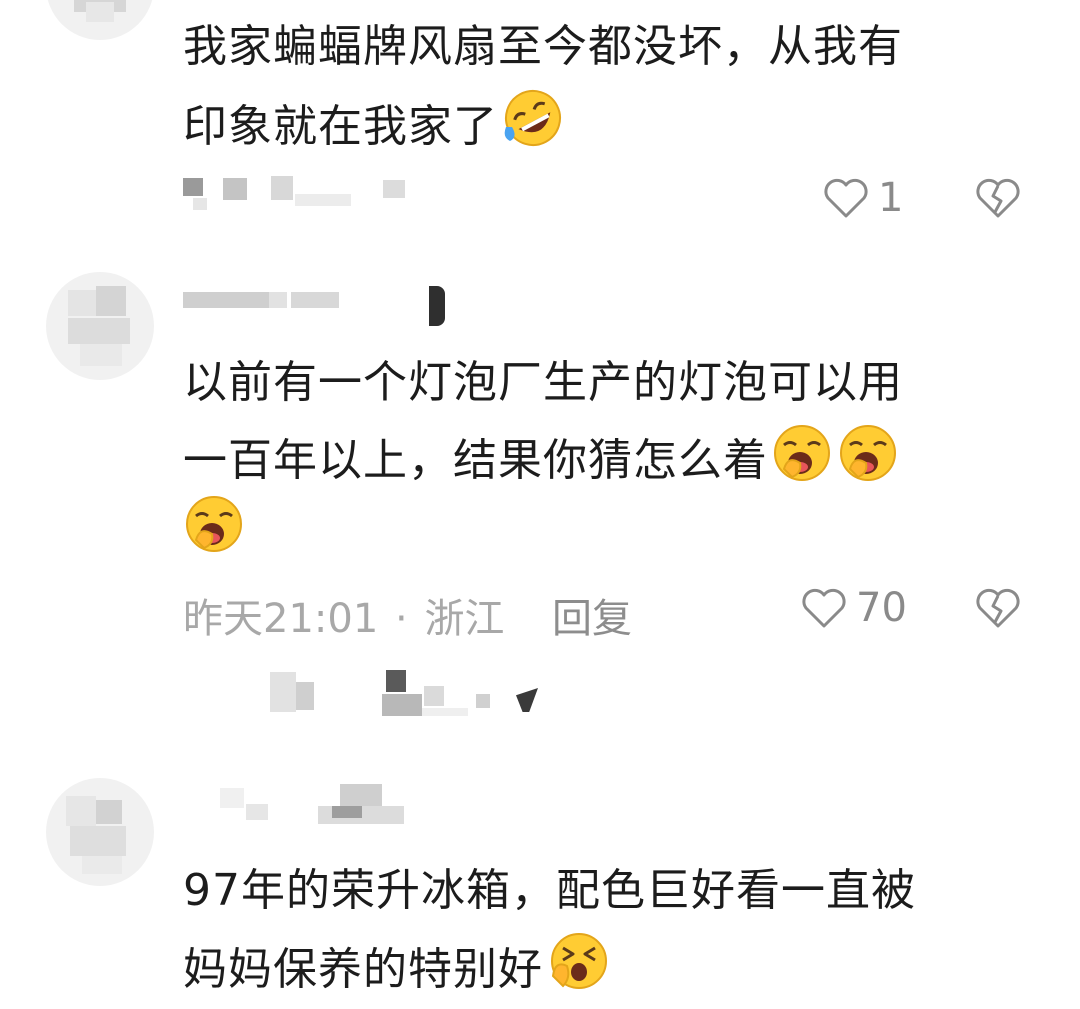 The height and width of the screenshot is (1009, 1080). Describe the element at coordinates (578, 969) in the screenshot. I see `squinting-hand-over-mouth-emoji-icon` at that location.